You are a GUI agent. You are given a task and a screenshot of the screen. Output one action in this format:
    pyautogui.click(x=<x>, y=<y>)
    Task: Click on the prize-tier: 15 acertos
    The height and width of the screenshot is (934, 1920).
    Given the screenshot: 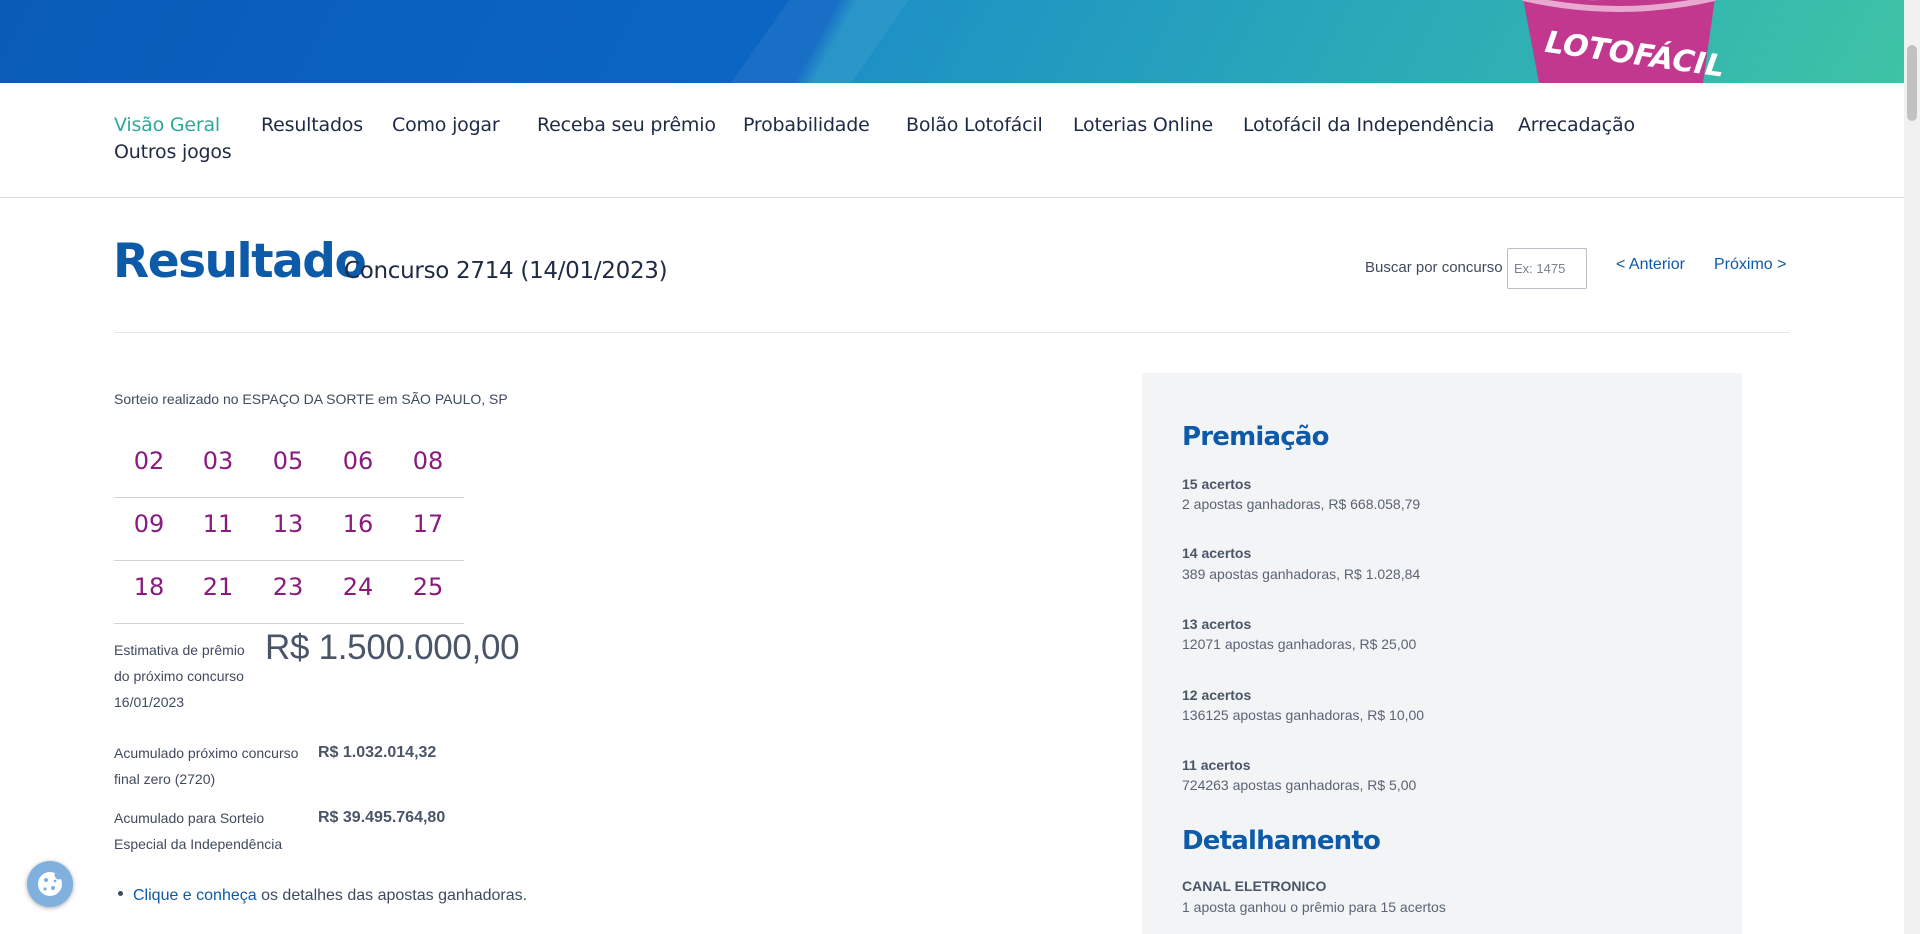 What is the action you would take?
    pyautogui.click(x=1217, y=484)
    